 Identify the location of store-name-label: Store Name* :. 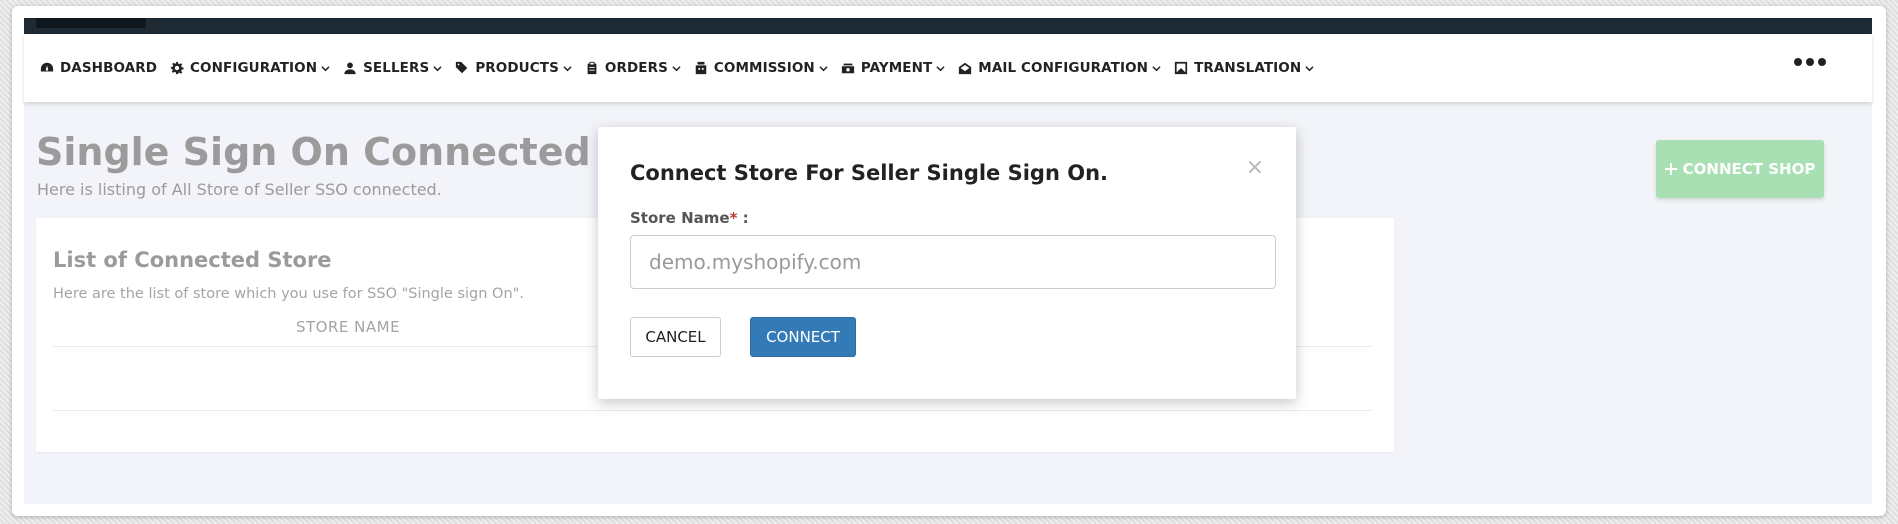
(689, 218).